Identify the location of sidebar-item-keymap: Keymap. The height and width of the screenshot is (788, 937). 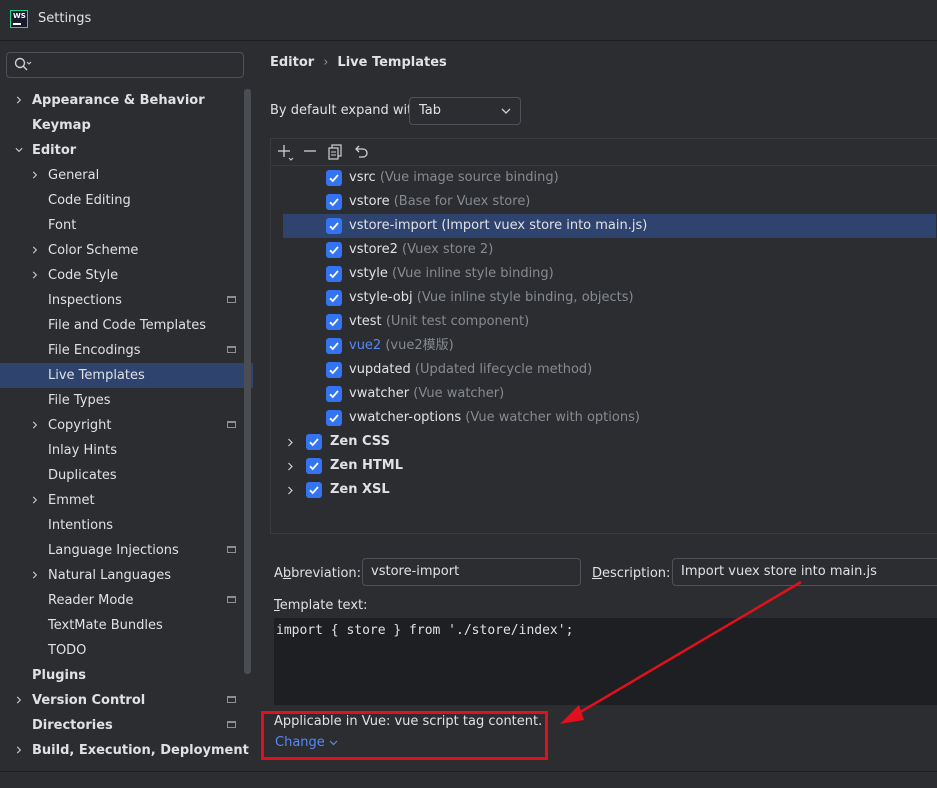
(126, 125).